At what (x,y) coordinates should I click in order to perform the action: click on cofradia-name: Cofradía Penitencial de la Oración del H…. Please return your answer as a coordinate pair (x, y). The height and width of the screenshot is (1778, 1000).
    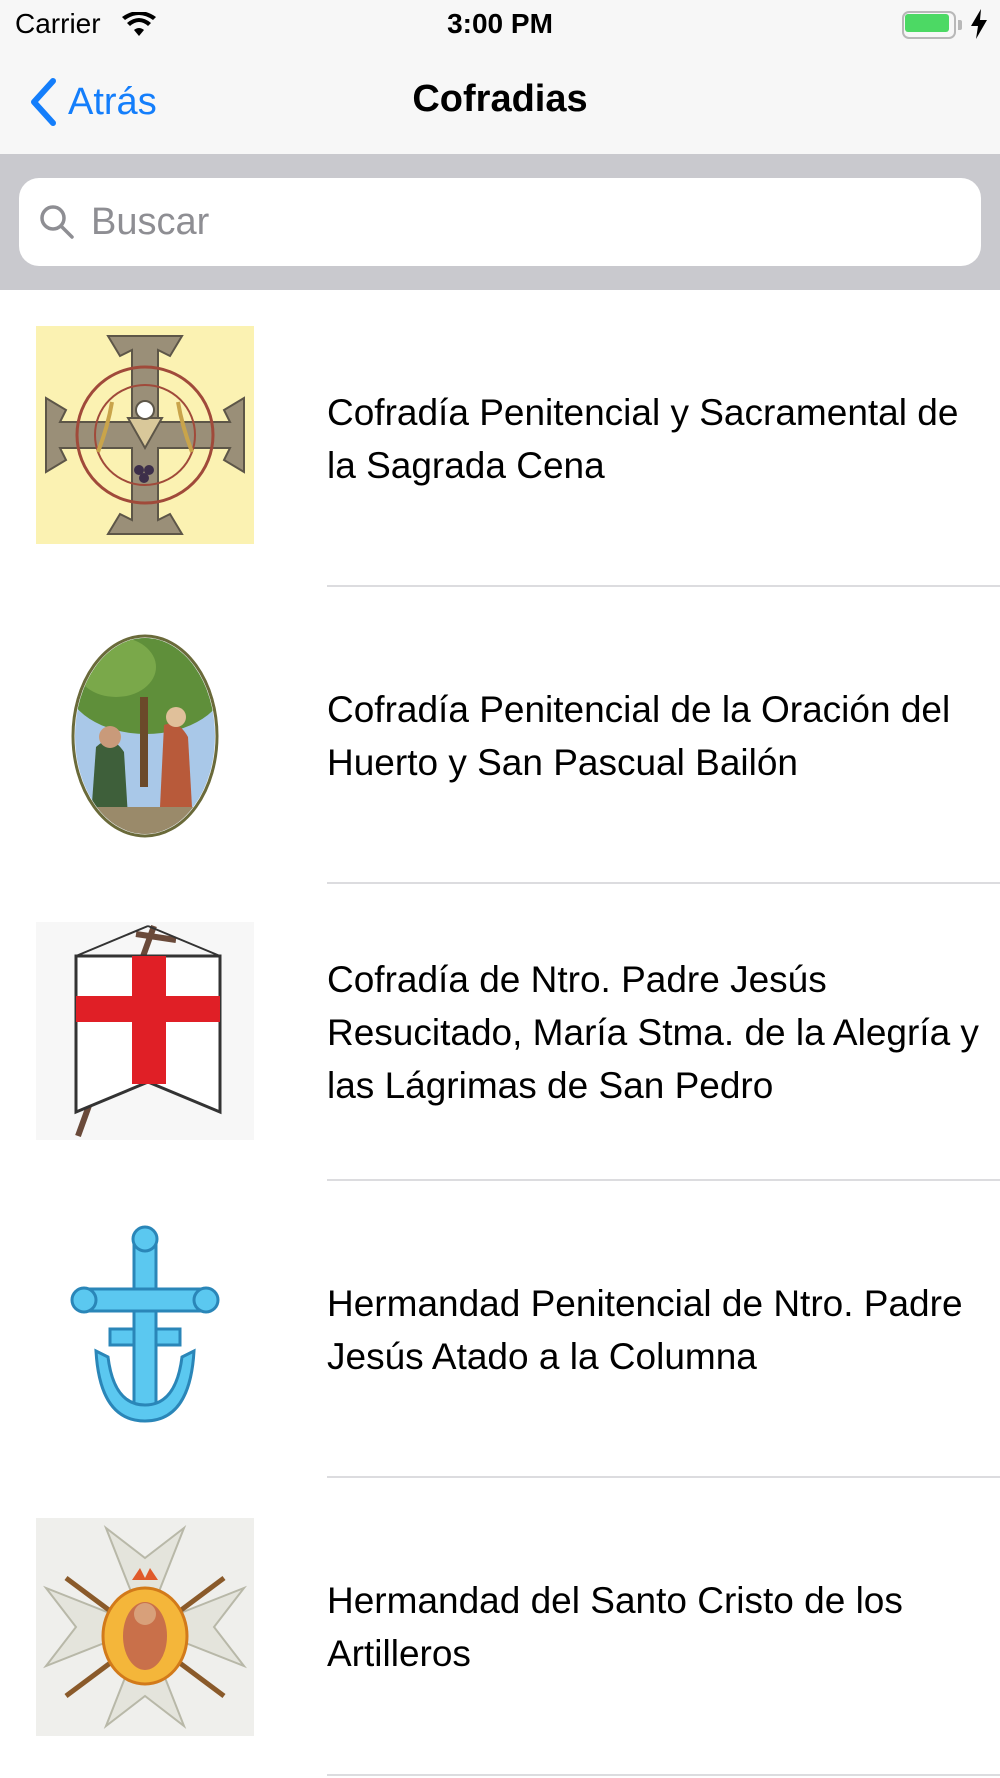
    Looking at the image, I should click on (639, 735).